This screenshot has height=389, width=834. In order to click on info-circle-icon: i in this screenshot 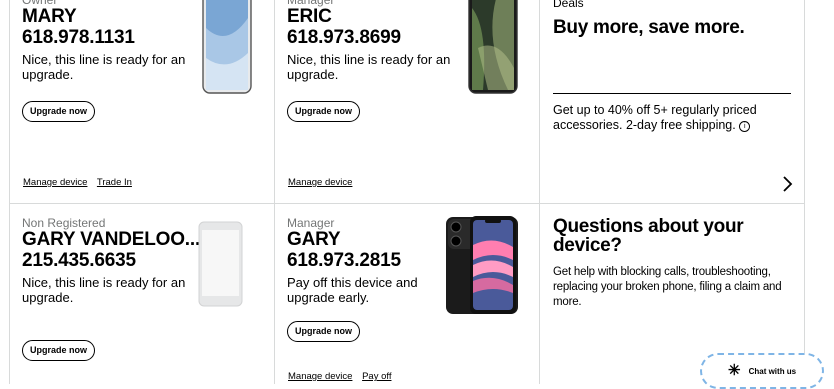, I will do `click(745, 126)`.